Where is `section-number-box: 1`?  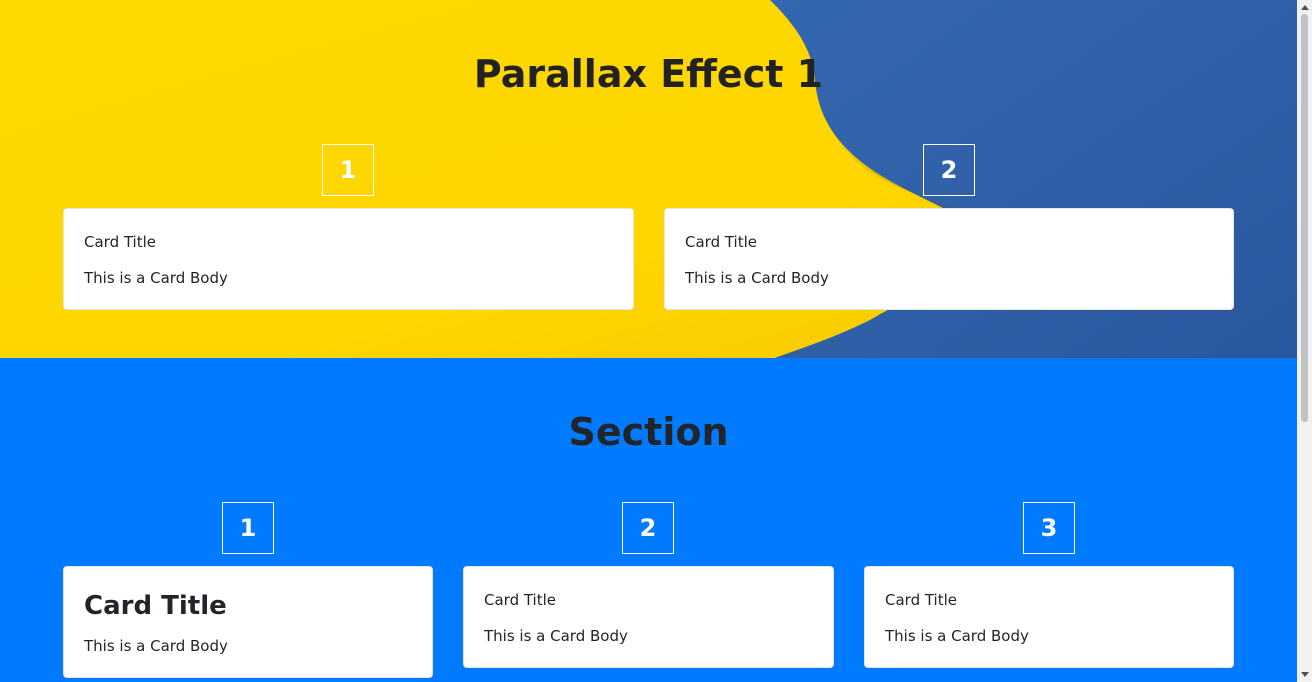
section-number-box: 1 is located at coordinates (248, 528).